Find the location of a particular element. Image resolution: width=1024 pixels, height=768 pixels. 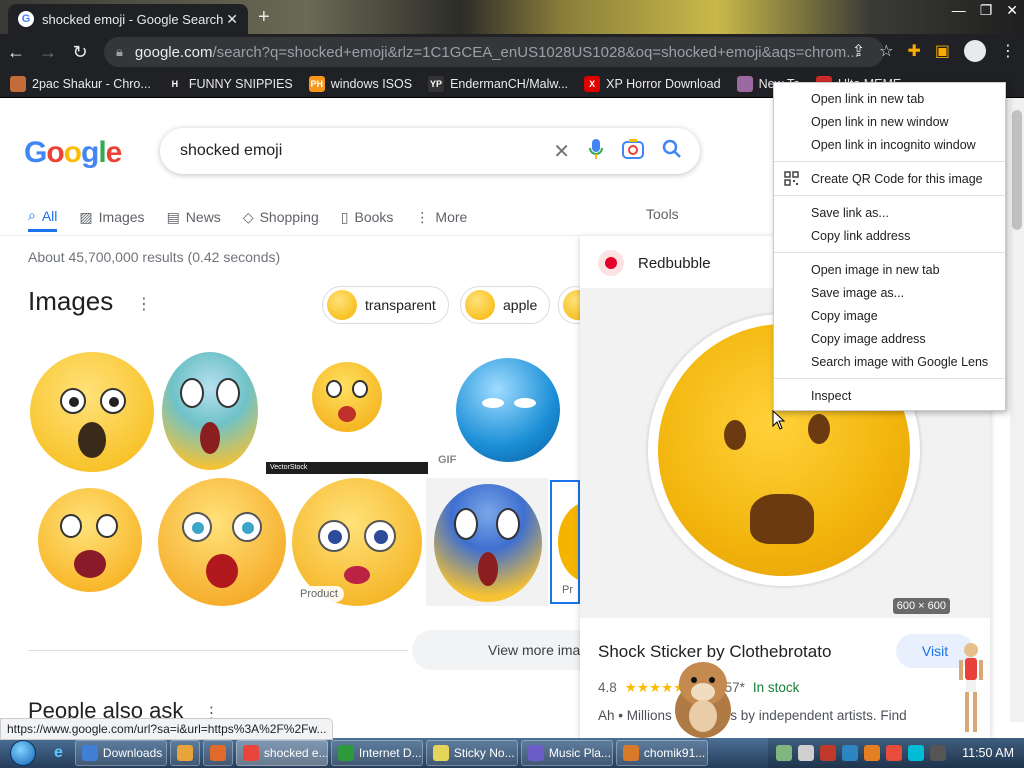

reload-icon: ↻ is located at coordinates (80, 52).